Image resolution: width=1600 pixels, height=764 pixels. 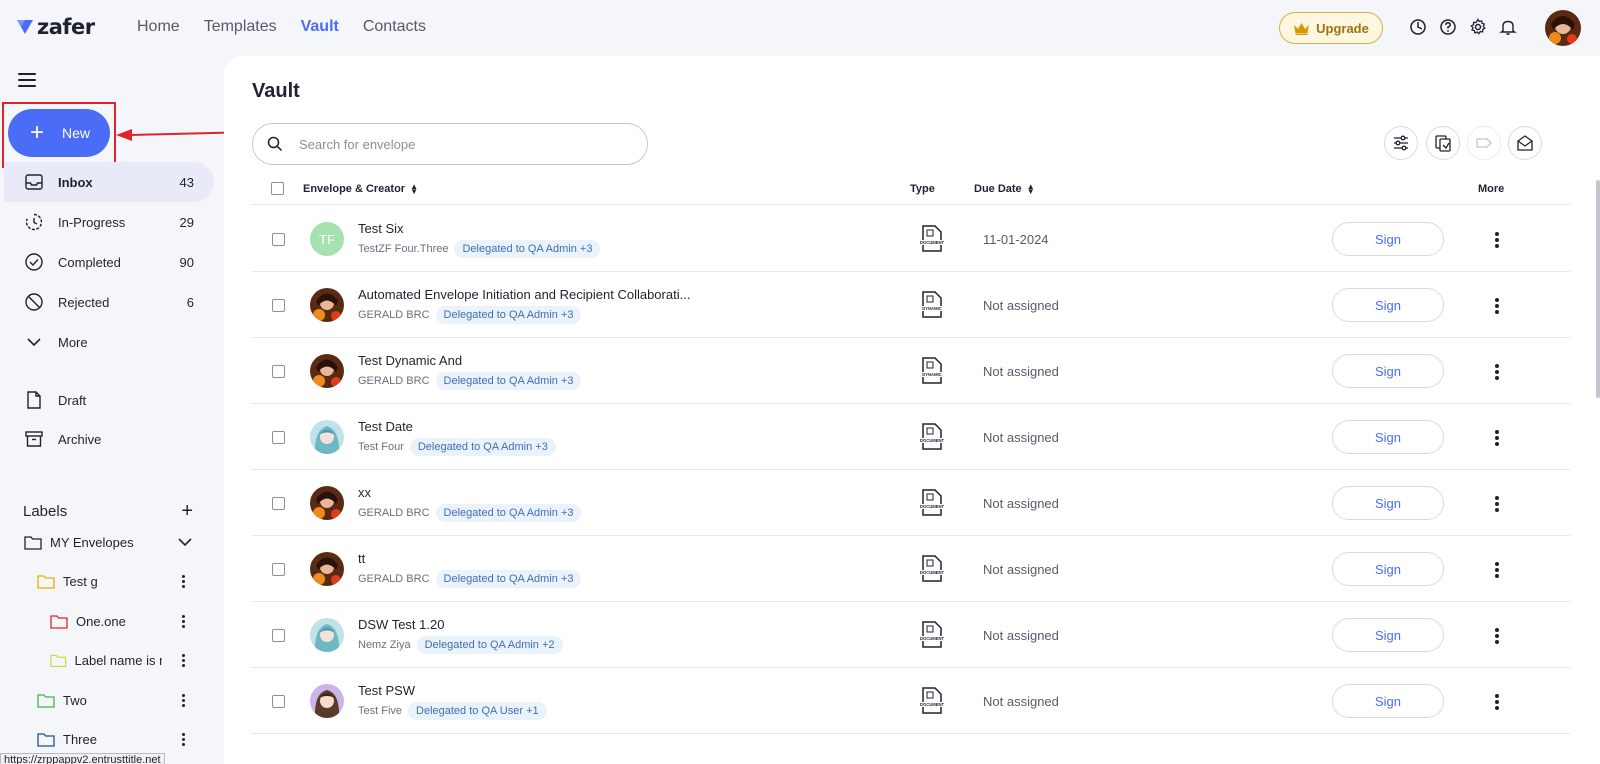 I want to click on column-due-date: Due Date ▲ ▼, so click(x=1004, y=188).